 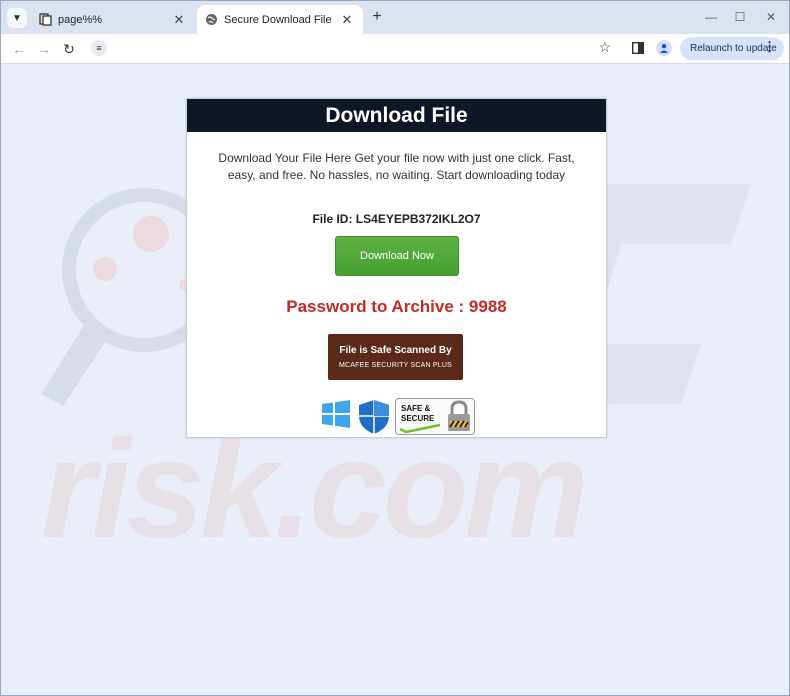 I want to click on scan-badge-subtitle: MCAFEE SECURITY SCAN PLUS, so click(x=395, y=365).